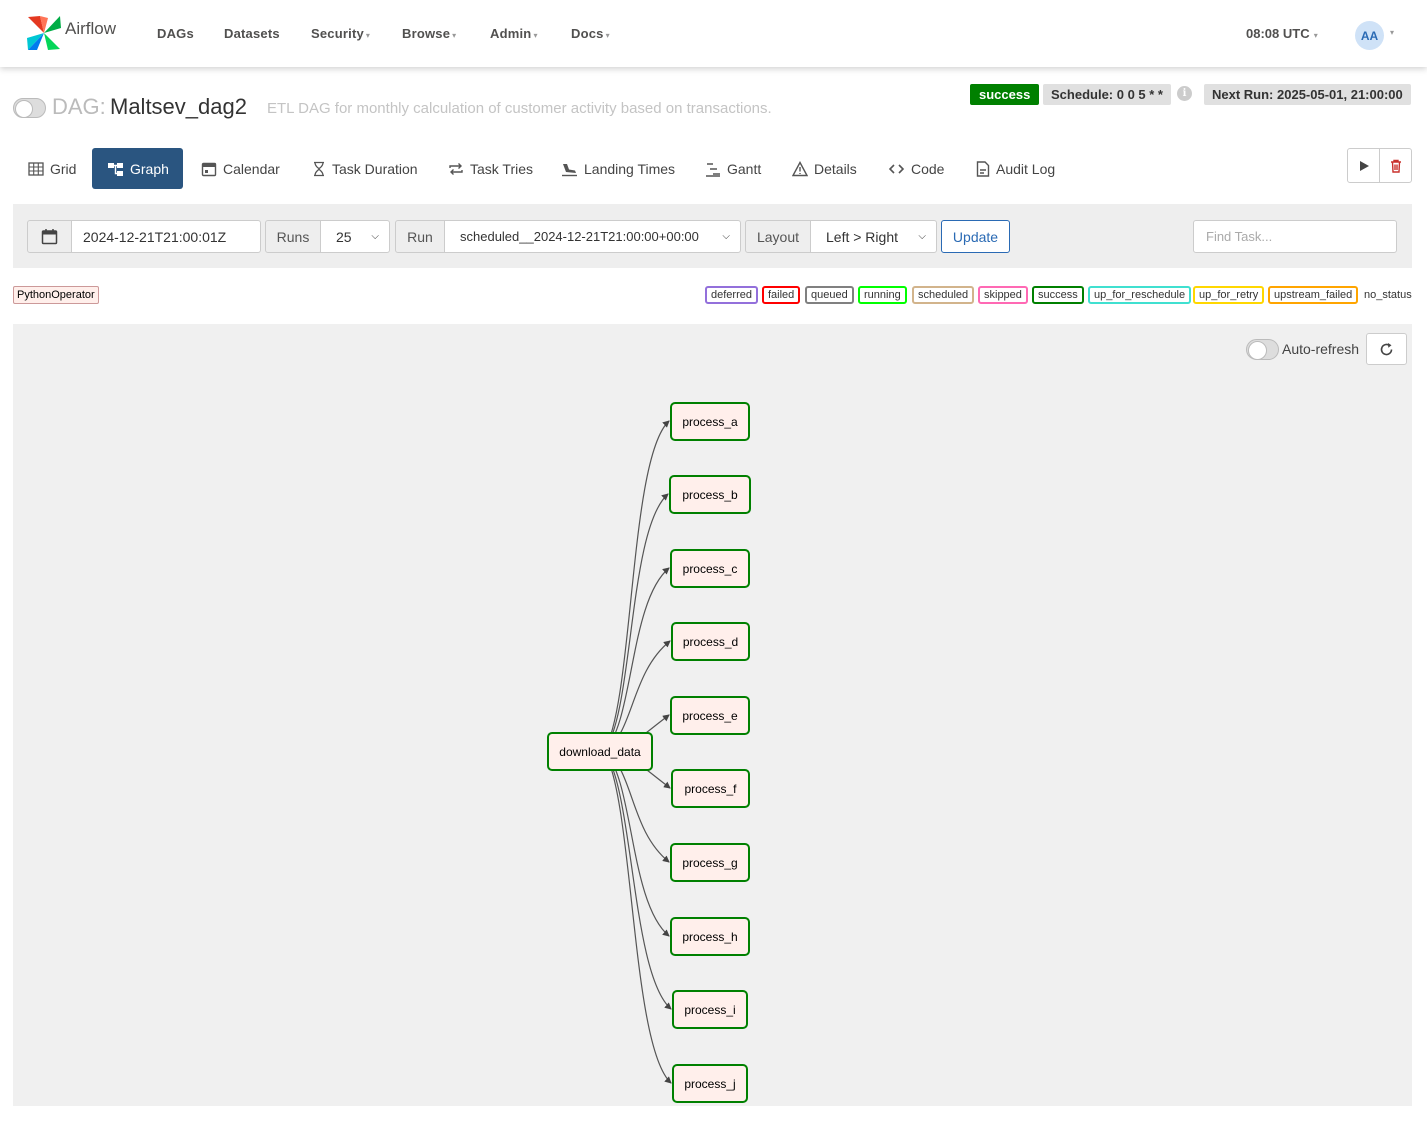 This screenshot has width=1427, height=1127. I want to click on refresh-button, so click(1386, 349).